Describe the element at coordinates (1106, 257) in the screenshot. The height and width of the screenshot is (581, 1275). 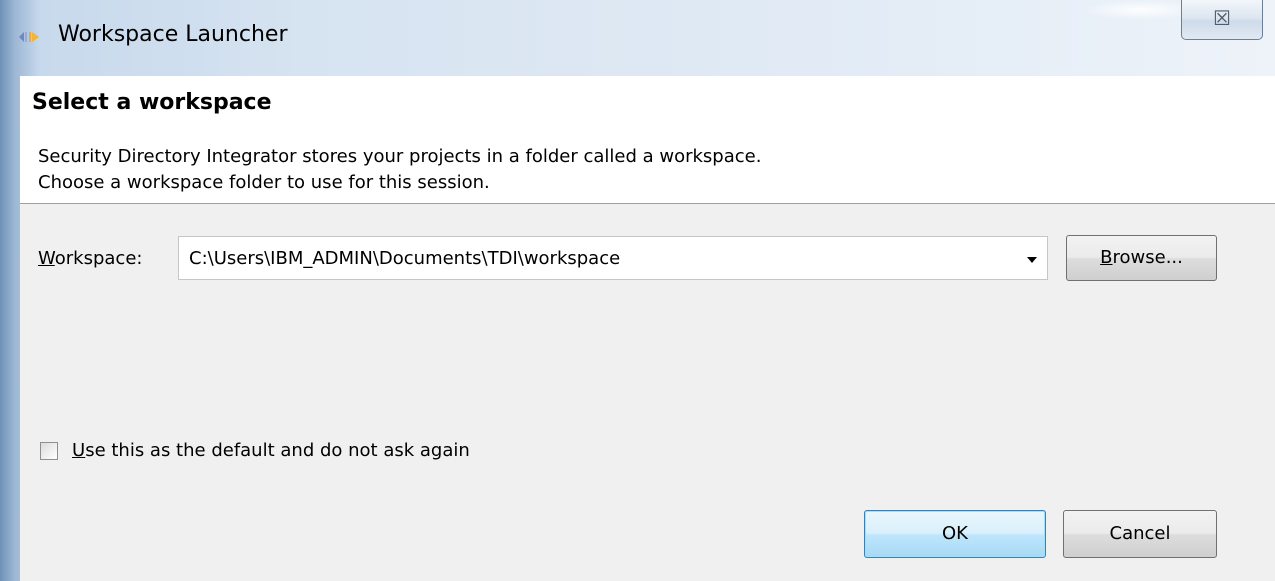
I see `browse-mnemonic: B` at that location.